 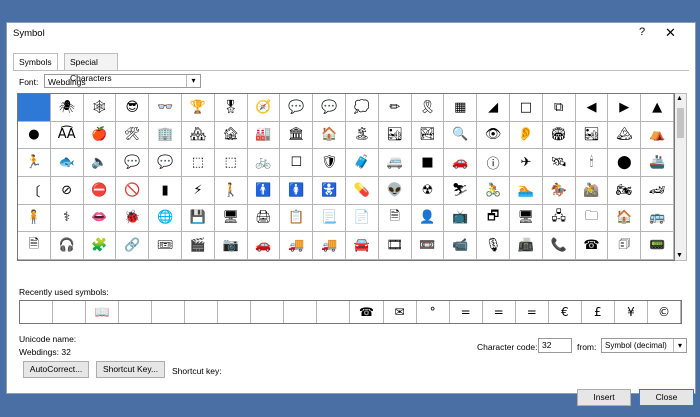 I want to click on recent-symbol-cell: °, so click(x=433, y=312).